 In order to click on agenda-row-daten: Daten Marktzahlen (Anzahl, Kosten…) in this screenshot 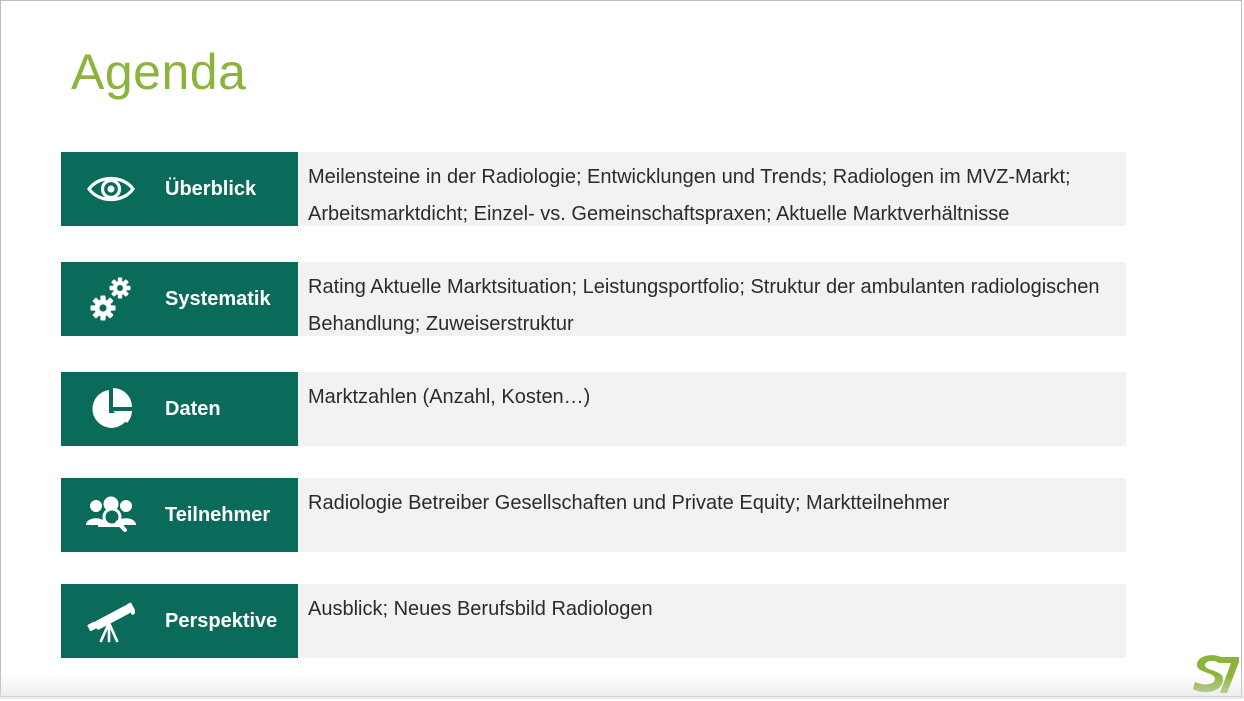, I will do `click(593, 409)`.